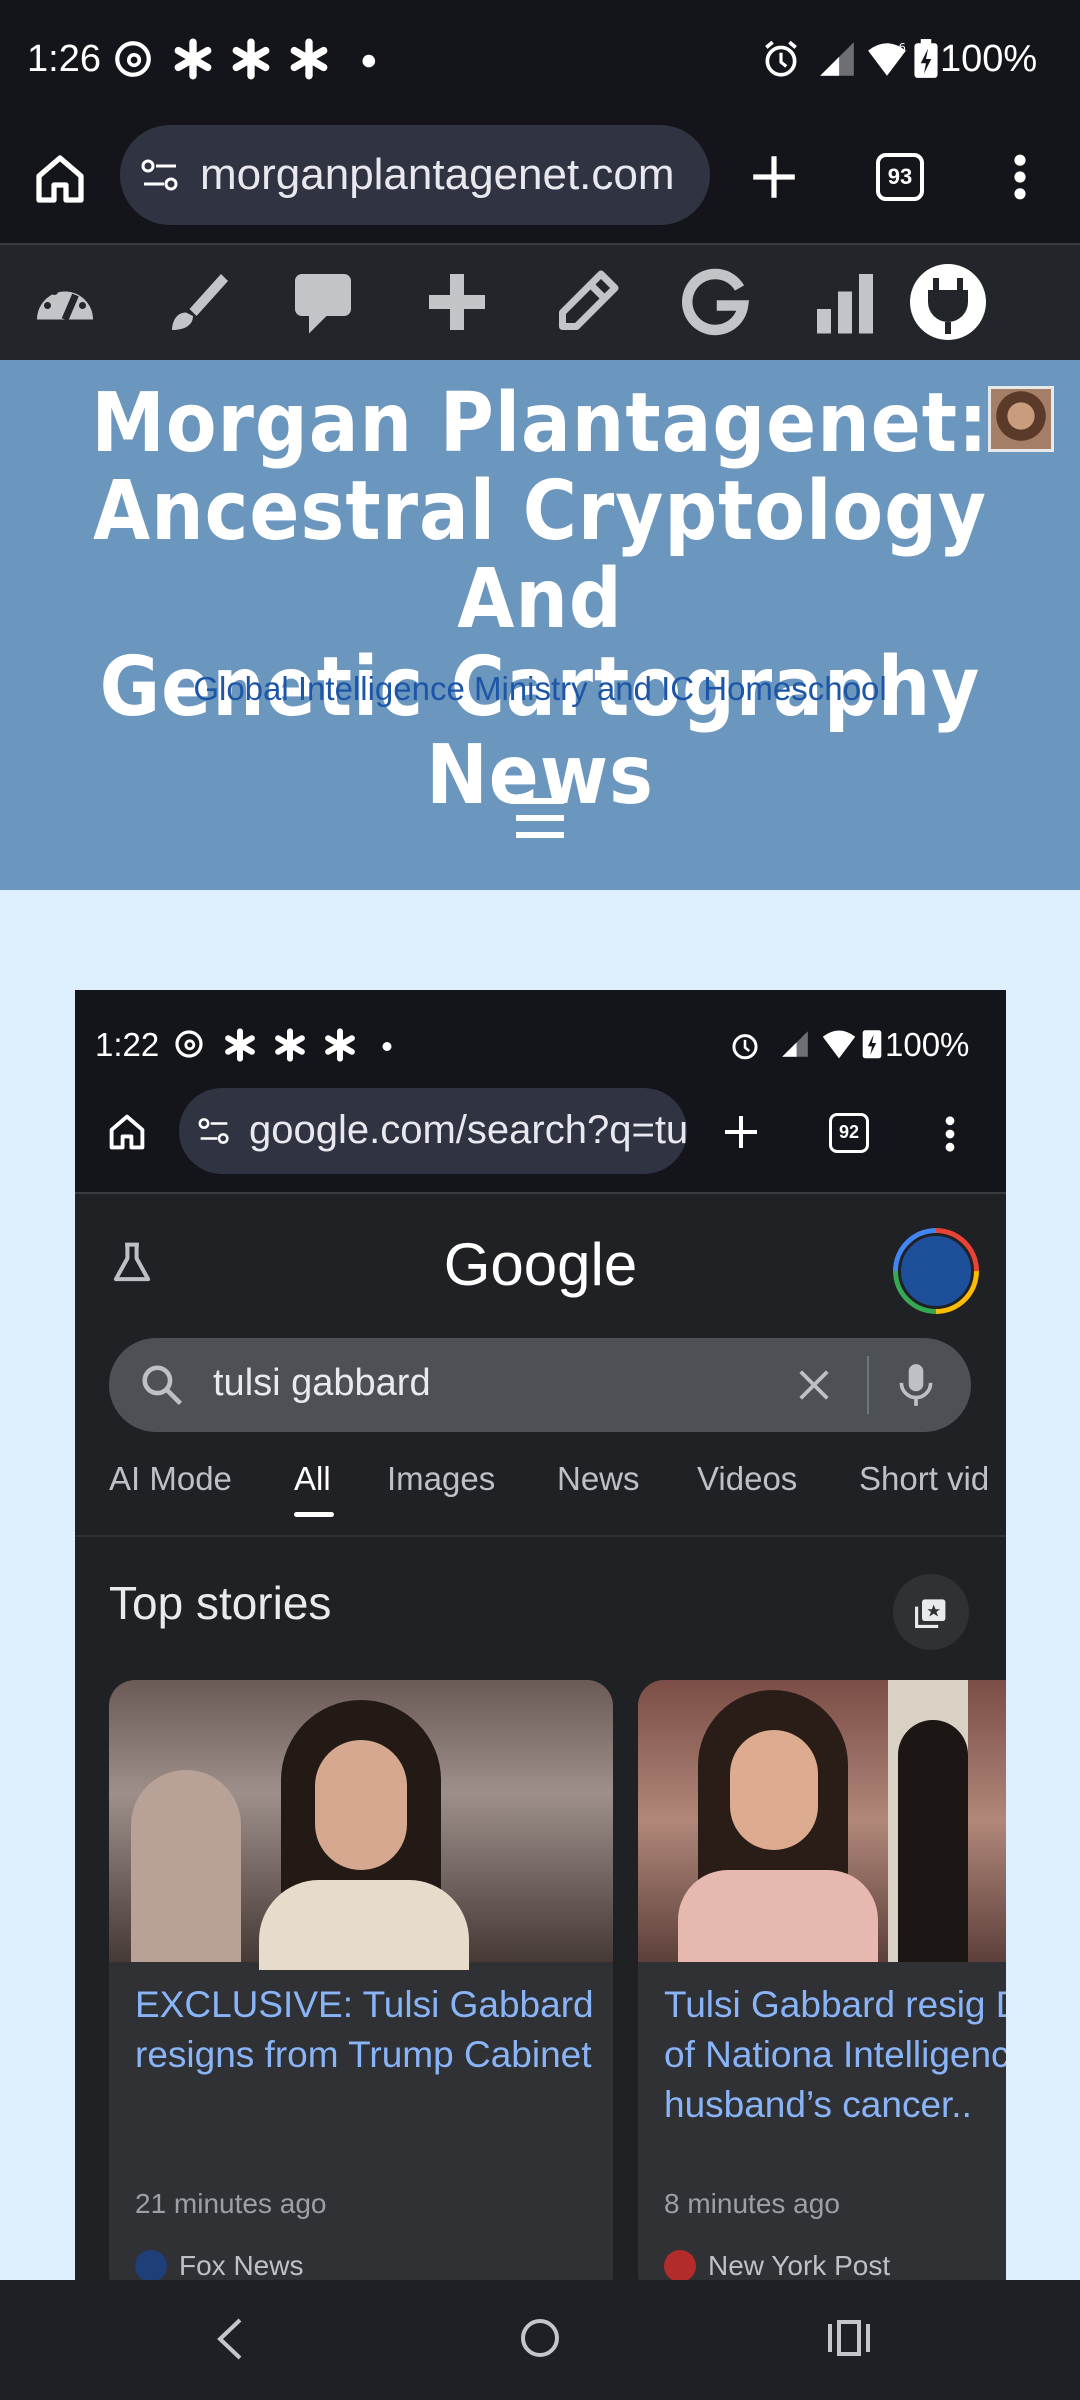 The image size is (1080, 2400). I want to click on microphone-icon, so click(916, 1385).